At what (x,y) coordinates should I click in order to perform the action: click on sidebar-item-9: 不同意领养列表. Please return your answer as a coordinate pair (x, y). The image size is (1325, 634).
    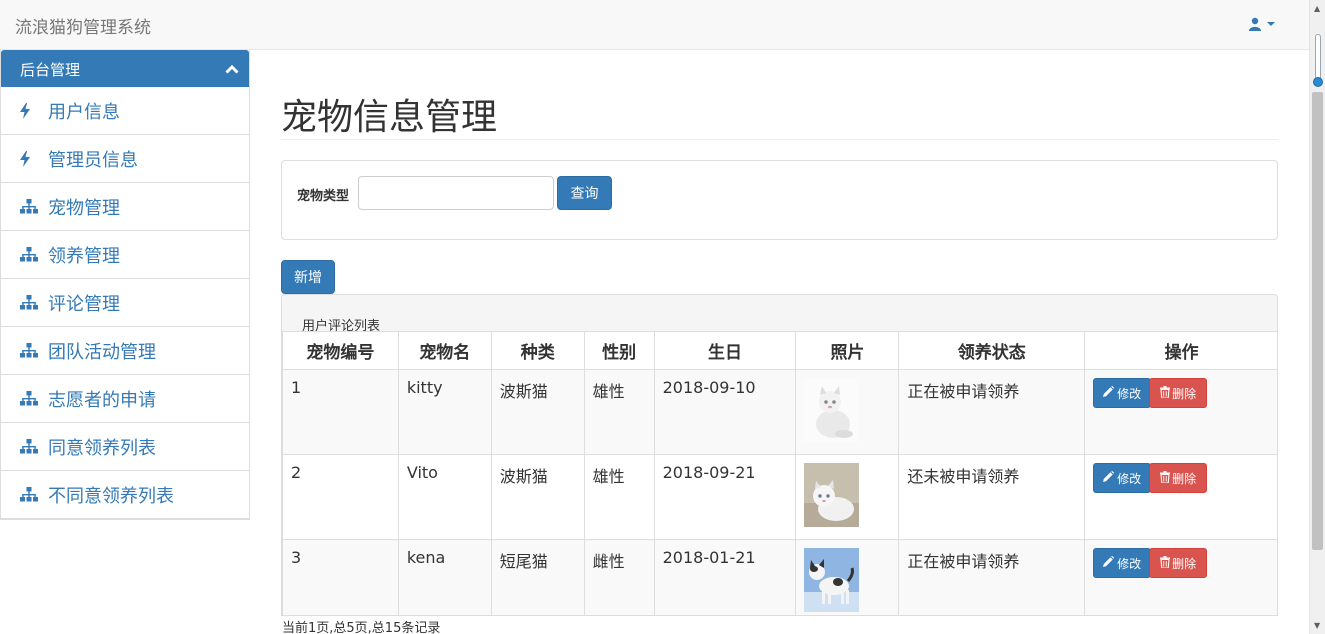
    Looking at the image, I should click on (125, 495).